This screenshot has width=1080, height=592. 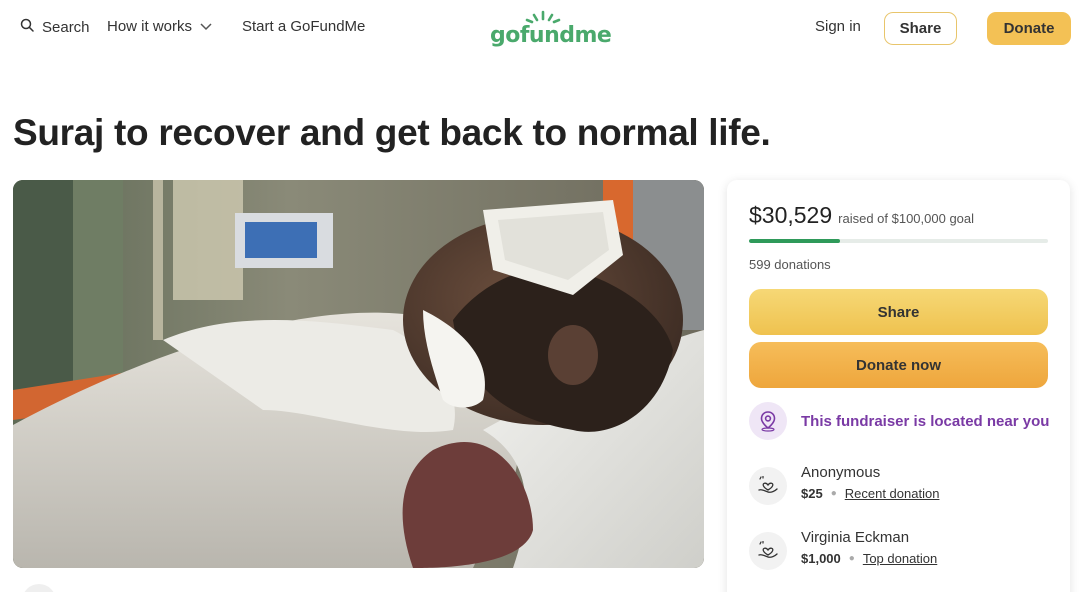 I want to click on donation-item: Virginia Eckman $1,000 ● Top donation, so click(x=843, y=549).